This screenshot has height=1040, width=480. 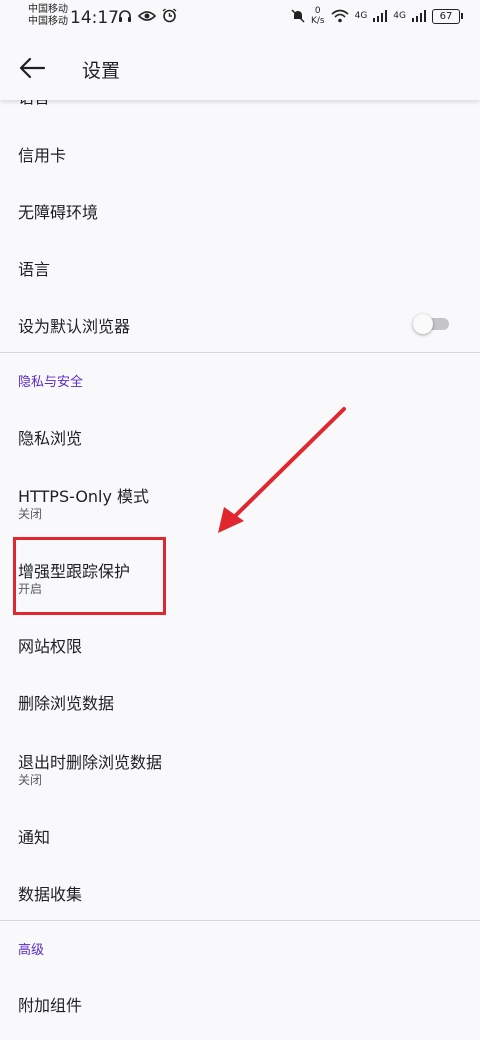 What do you see at coordinates (240, 892) in the screenshot?
I see `setting-data-collection: 数据收集` at bounding box center [240, 892].